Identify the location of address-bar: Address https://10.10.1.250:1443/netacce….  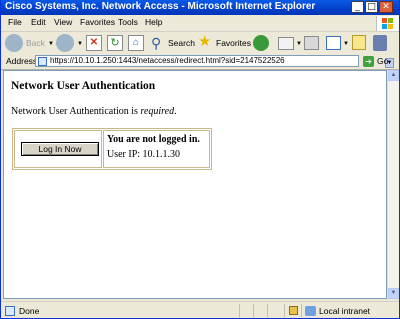
(200, 62).